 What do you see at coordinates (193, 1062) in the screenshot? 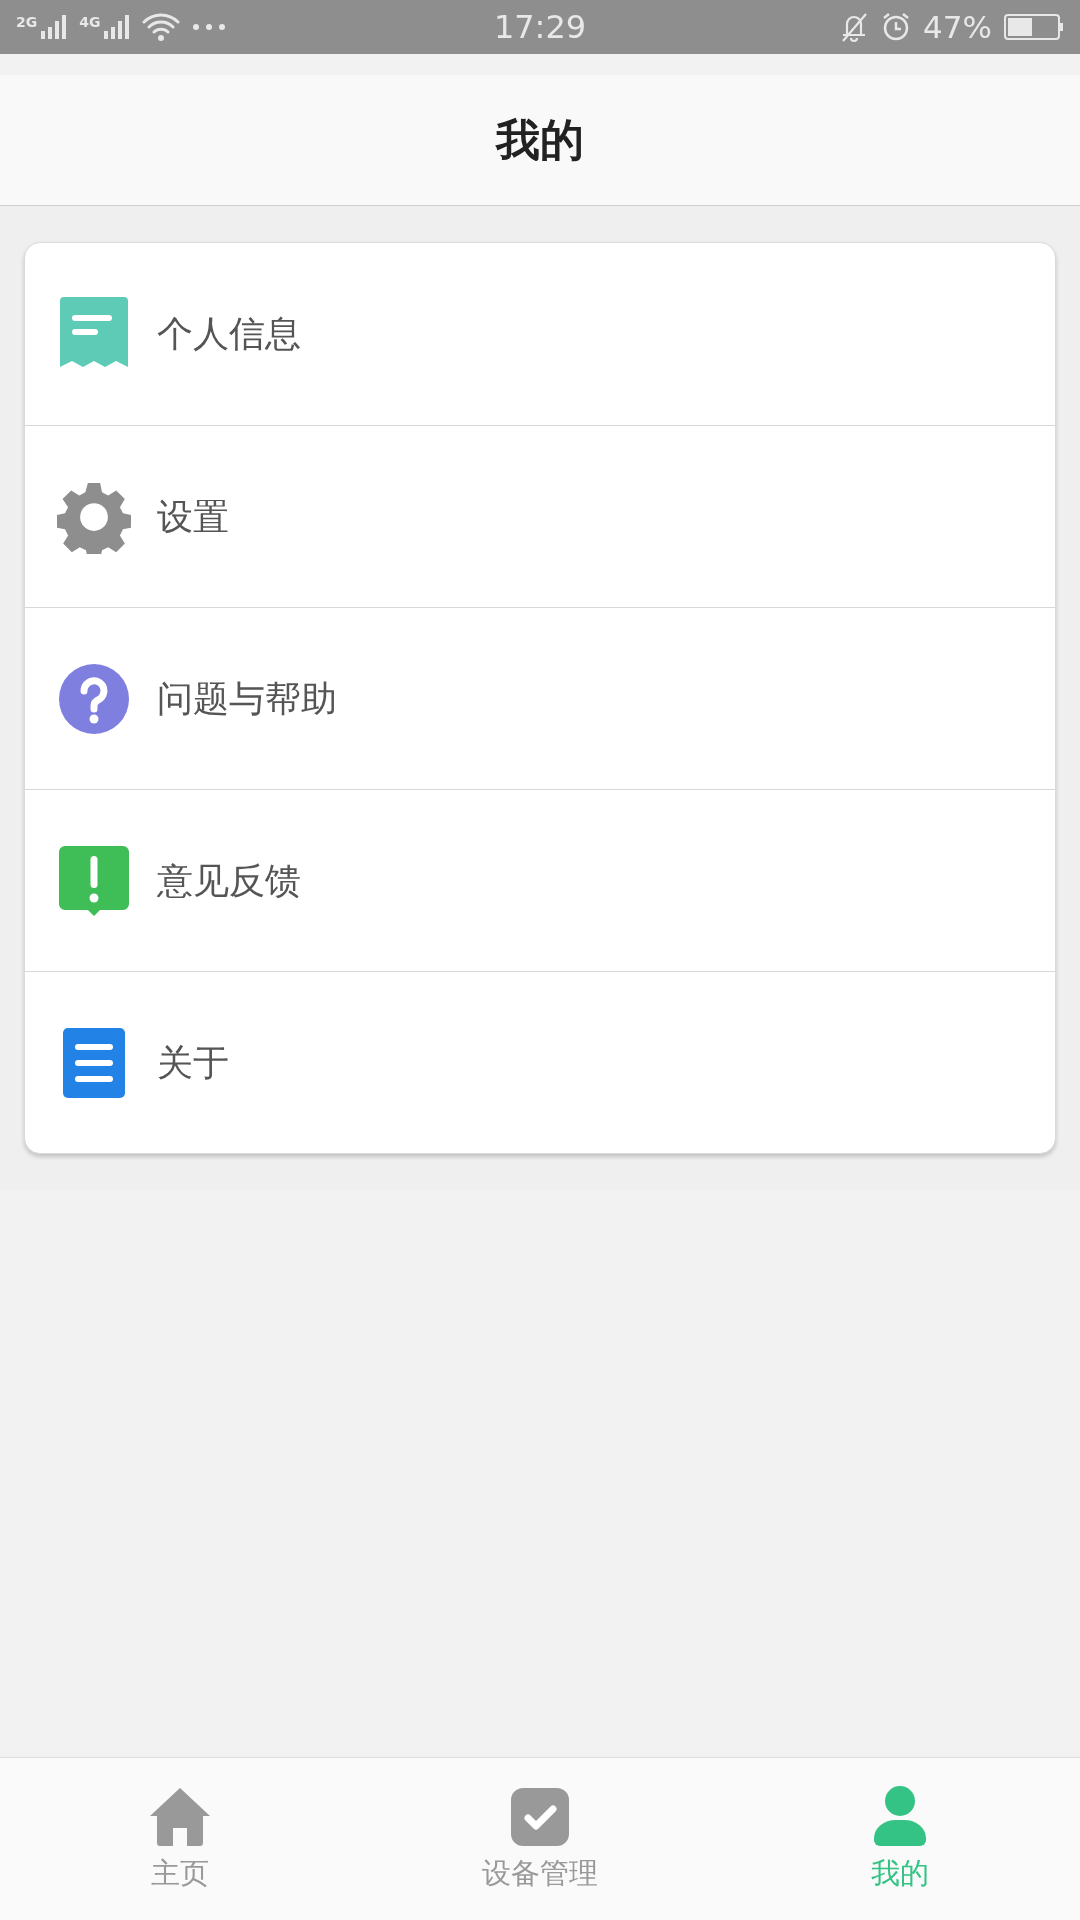
I see `menu-label: 关于` at bounding box center [193, 1062].